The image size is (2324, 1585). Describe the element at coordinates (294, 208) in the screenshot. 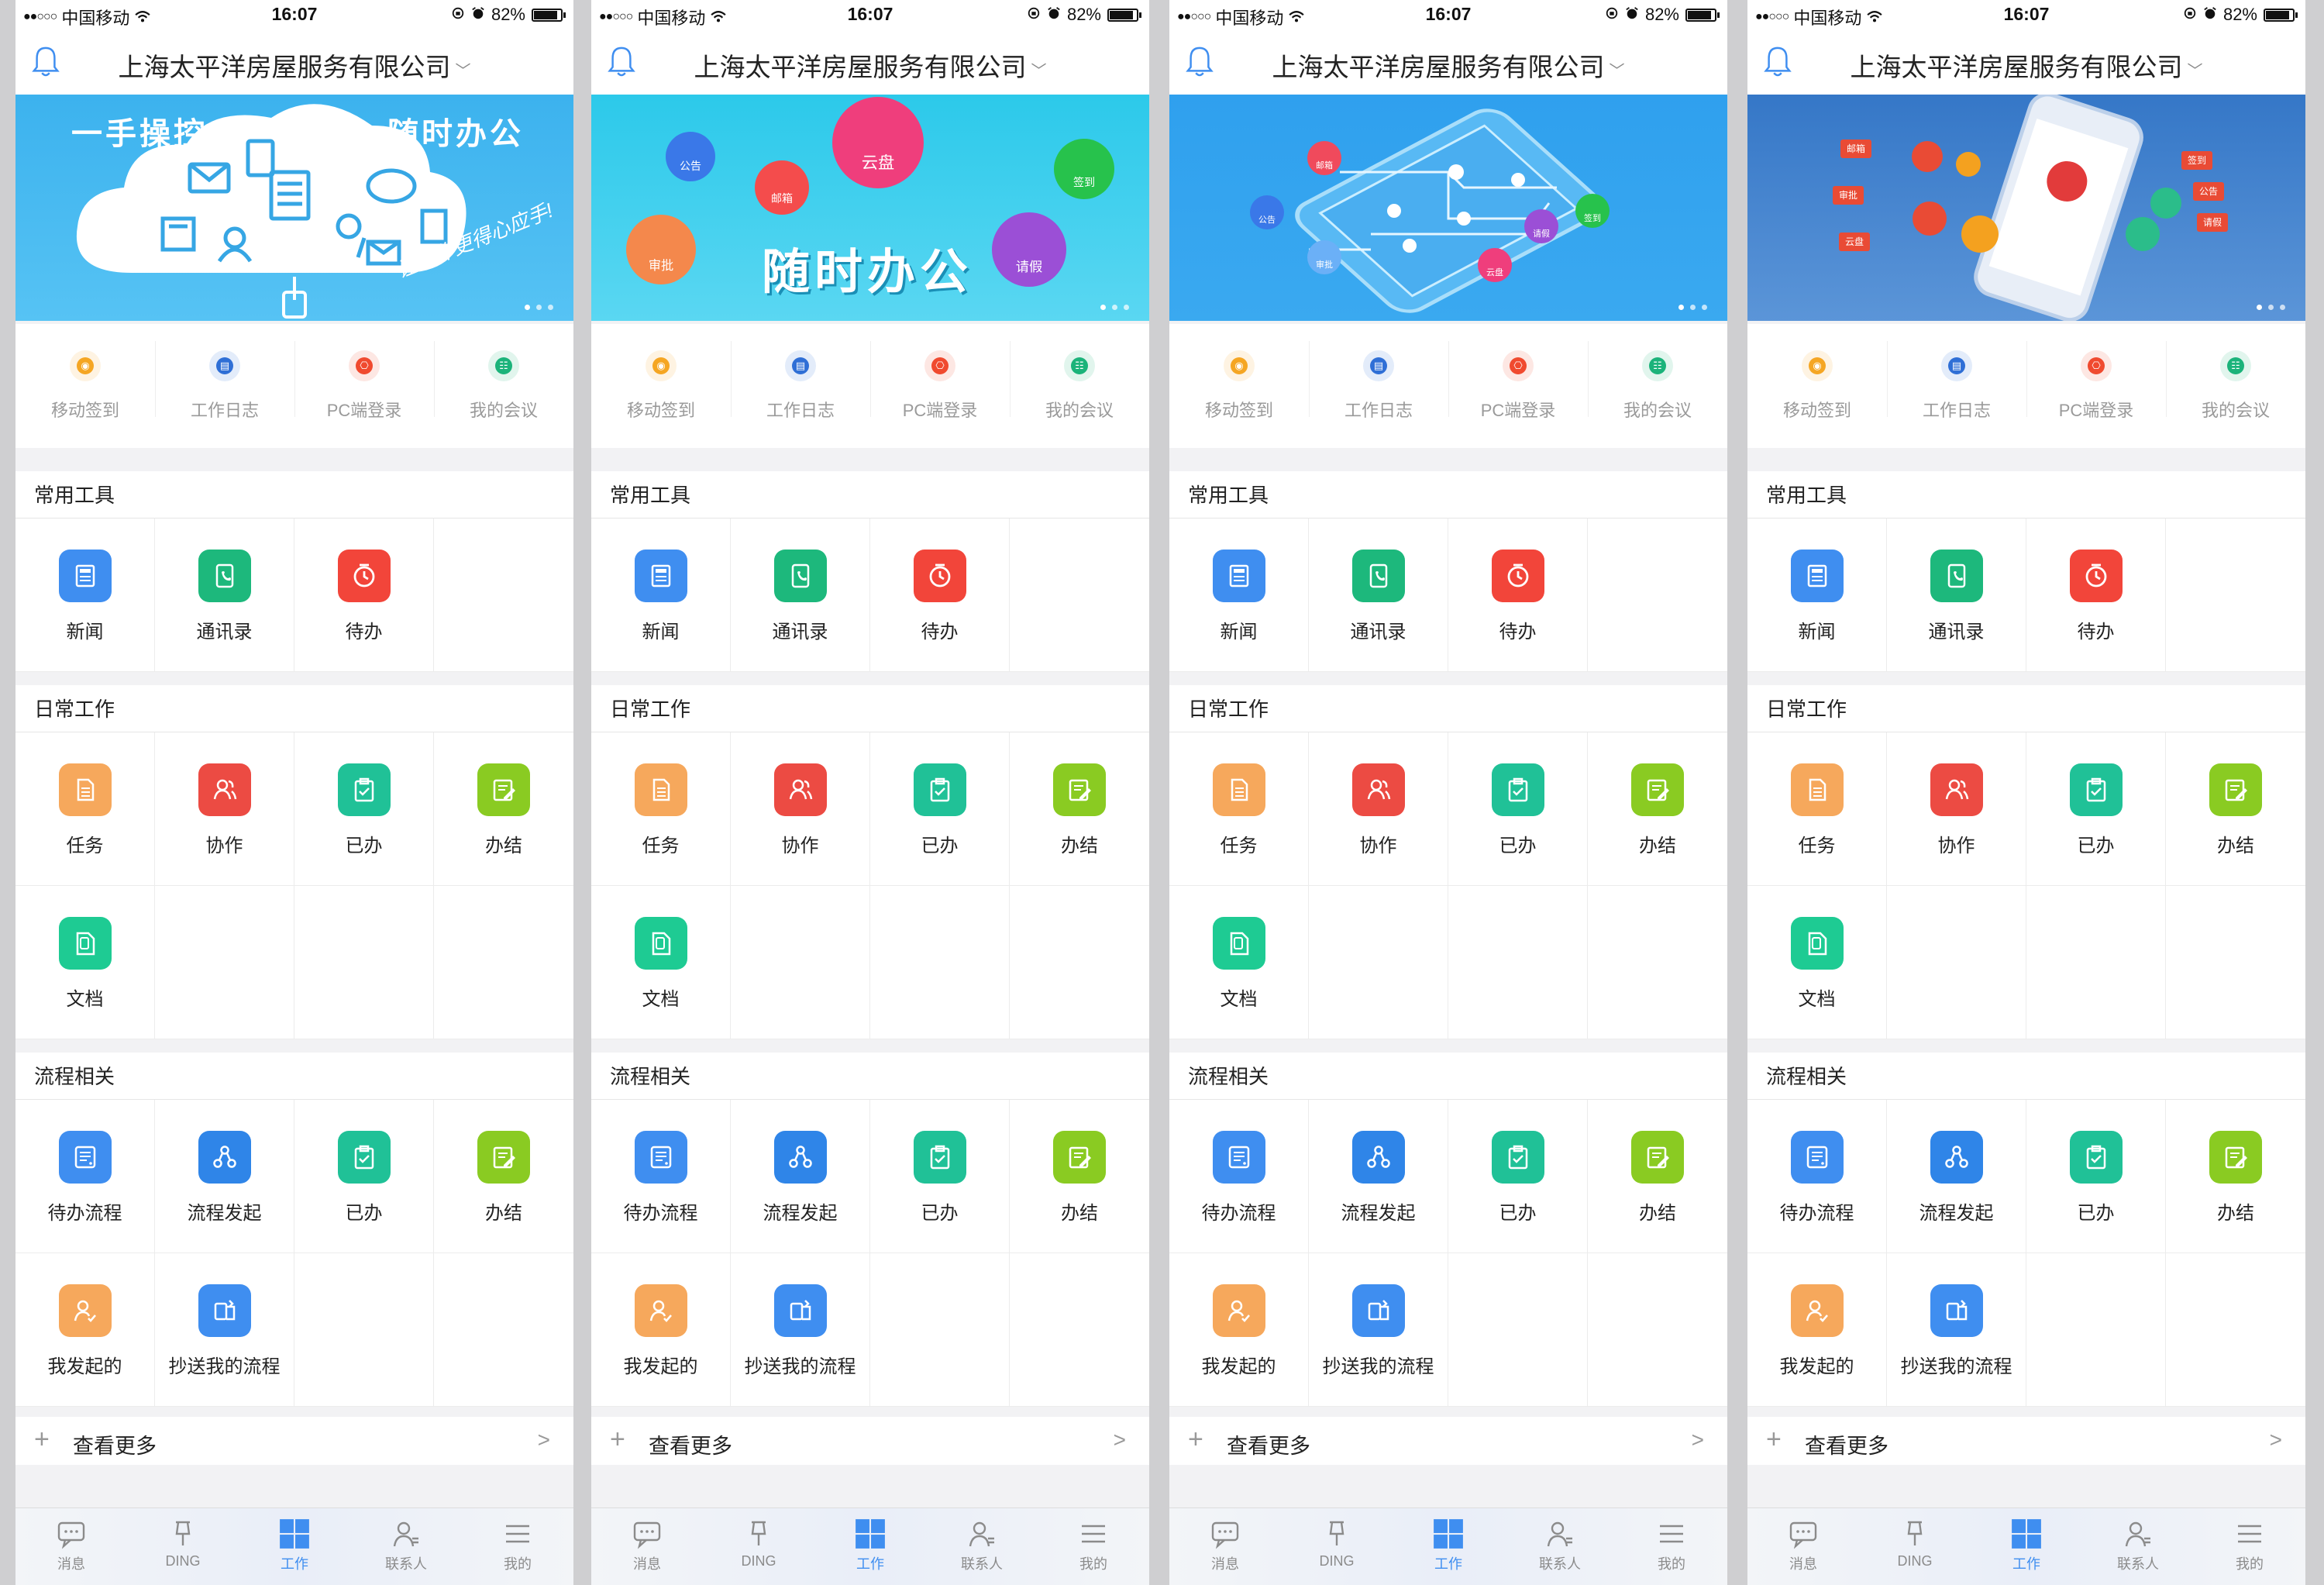

I see `banner-carousel: 一手操控 随时办公 让工作更得心应手!` at that location.